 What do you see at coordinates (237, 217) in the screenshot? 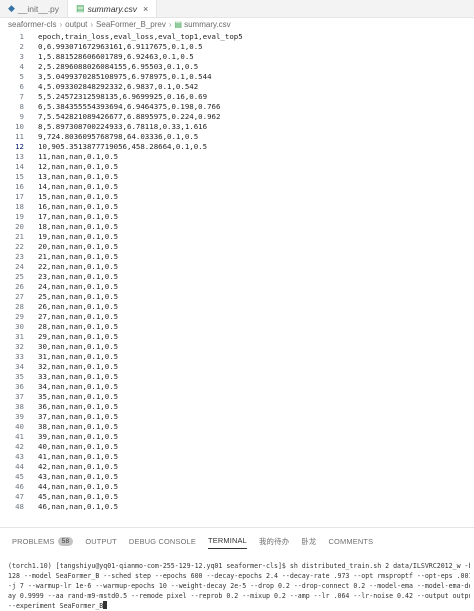
I see `code-line: 19 17,nan,nan,0.1,0.5` at bounding box center [237, 217].